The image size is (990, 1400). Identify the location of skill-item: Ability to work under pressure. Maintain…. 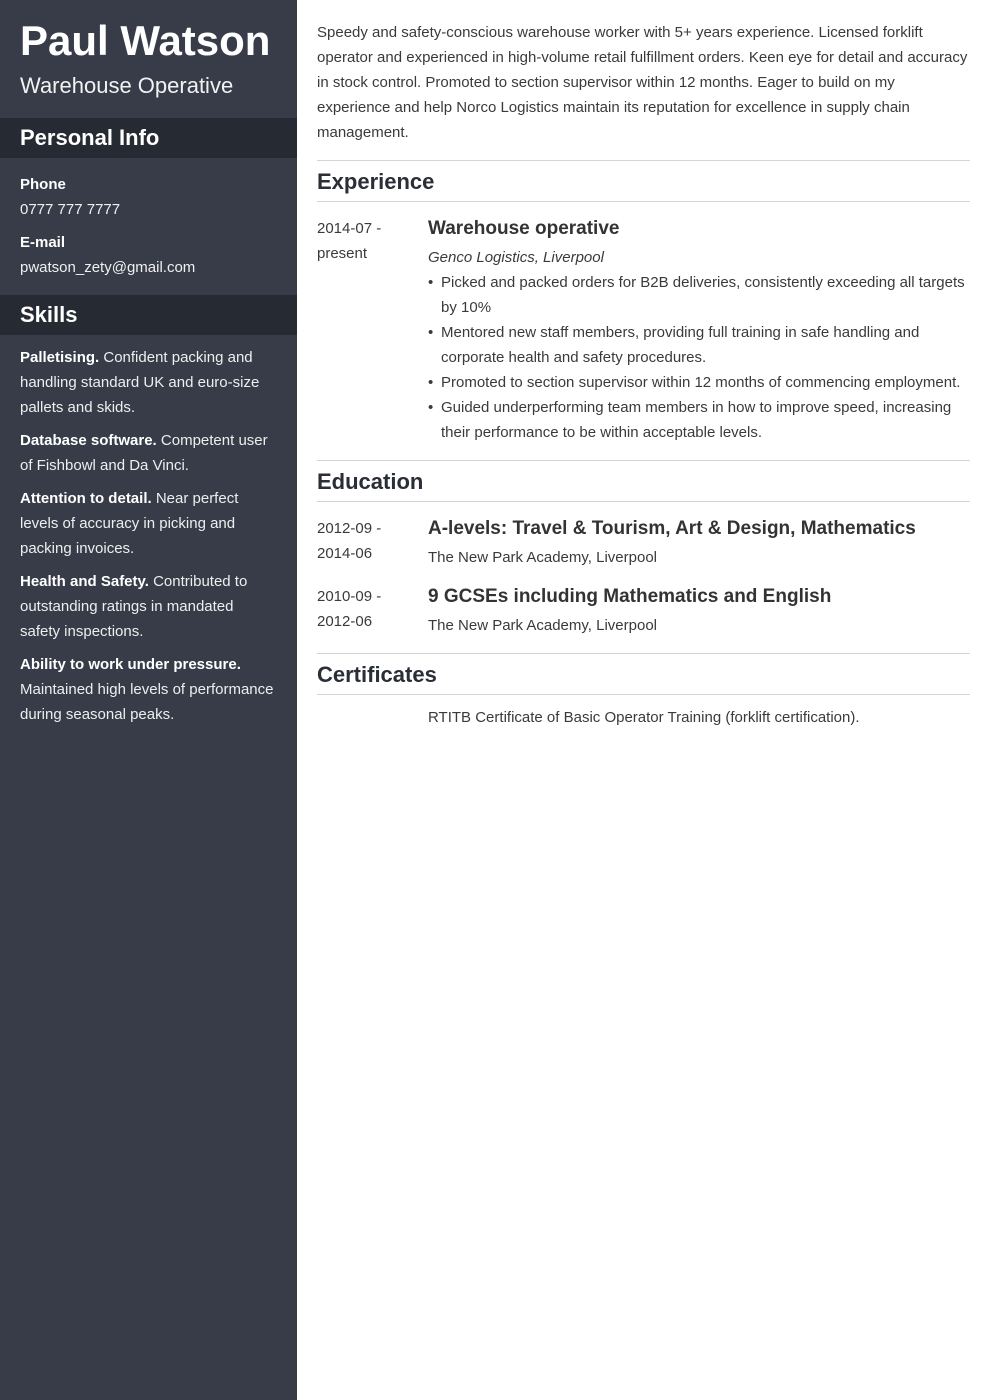
(148, 689).